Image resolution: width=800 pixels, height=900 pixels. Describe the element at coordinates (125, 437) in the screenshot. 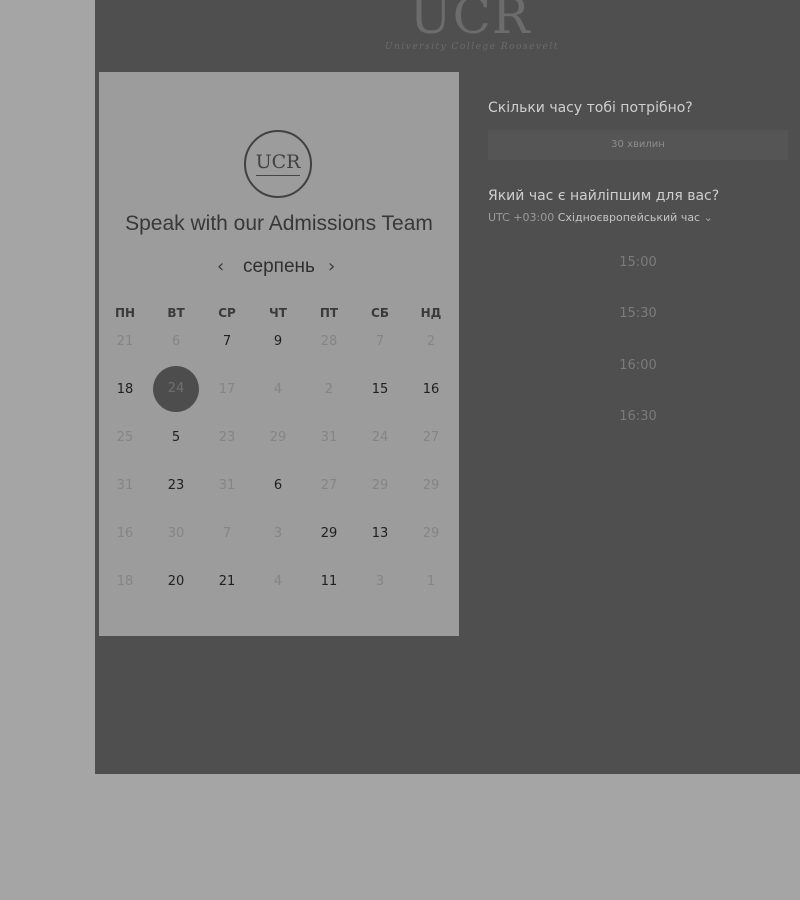

I see `unavailable-day: 25` at that location.